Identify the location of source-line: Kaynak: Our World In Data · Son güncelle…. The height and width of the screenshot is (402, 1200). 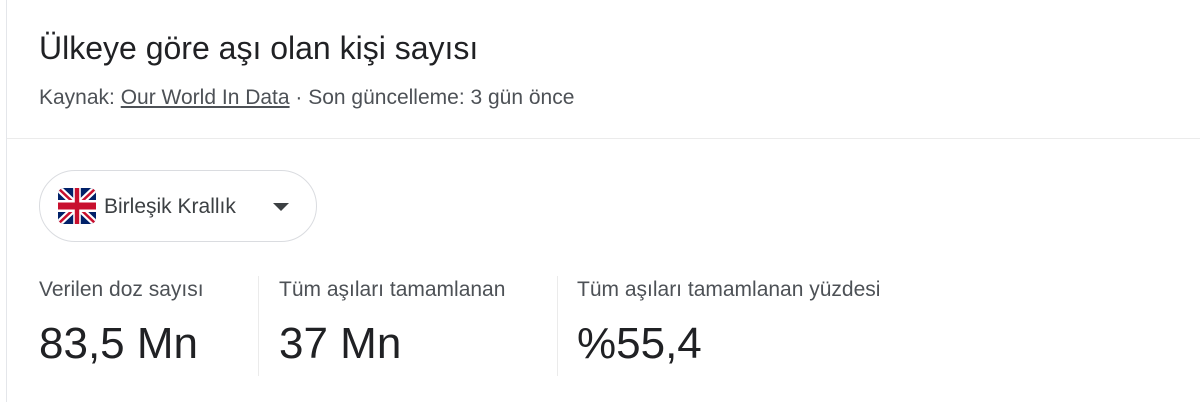
(306, 98).